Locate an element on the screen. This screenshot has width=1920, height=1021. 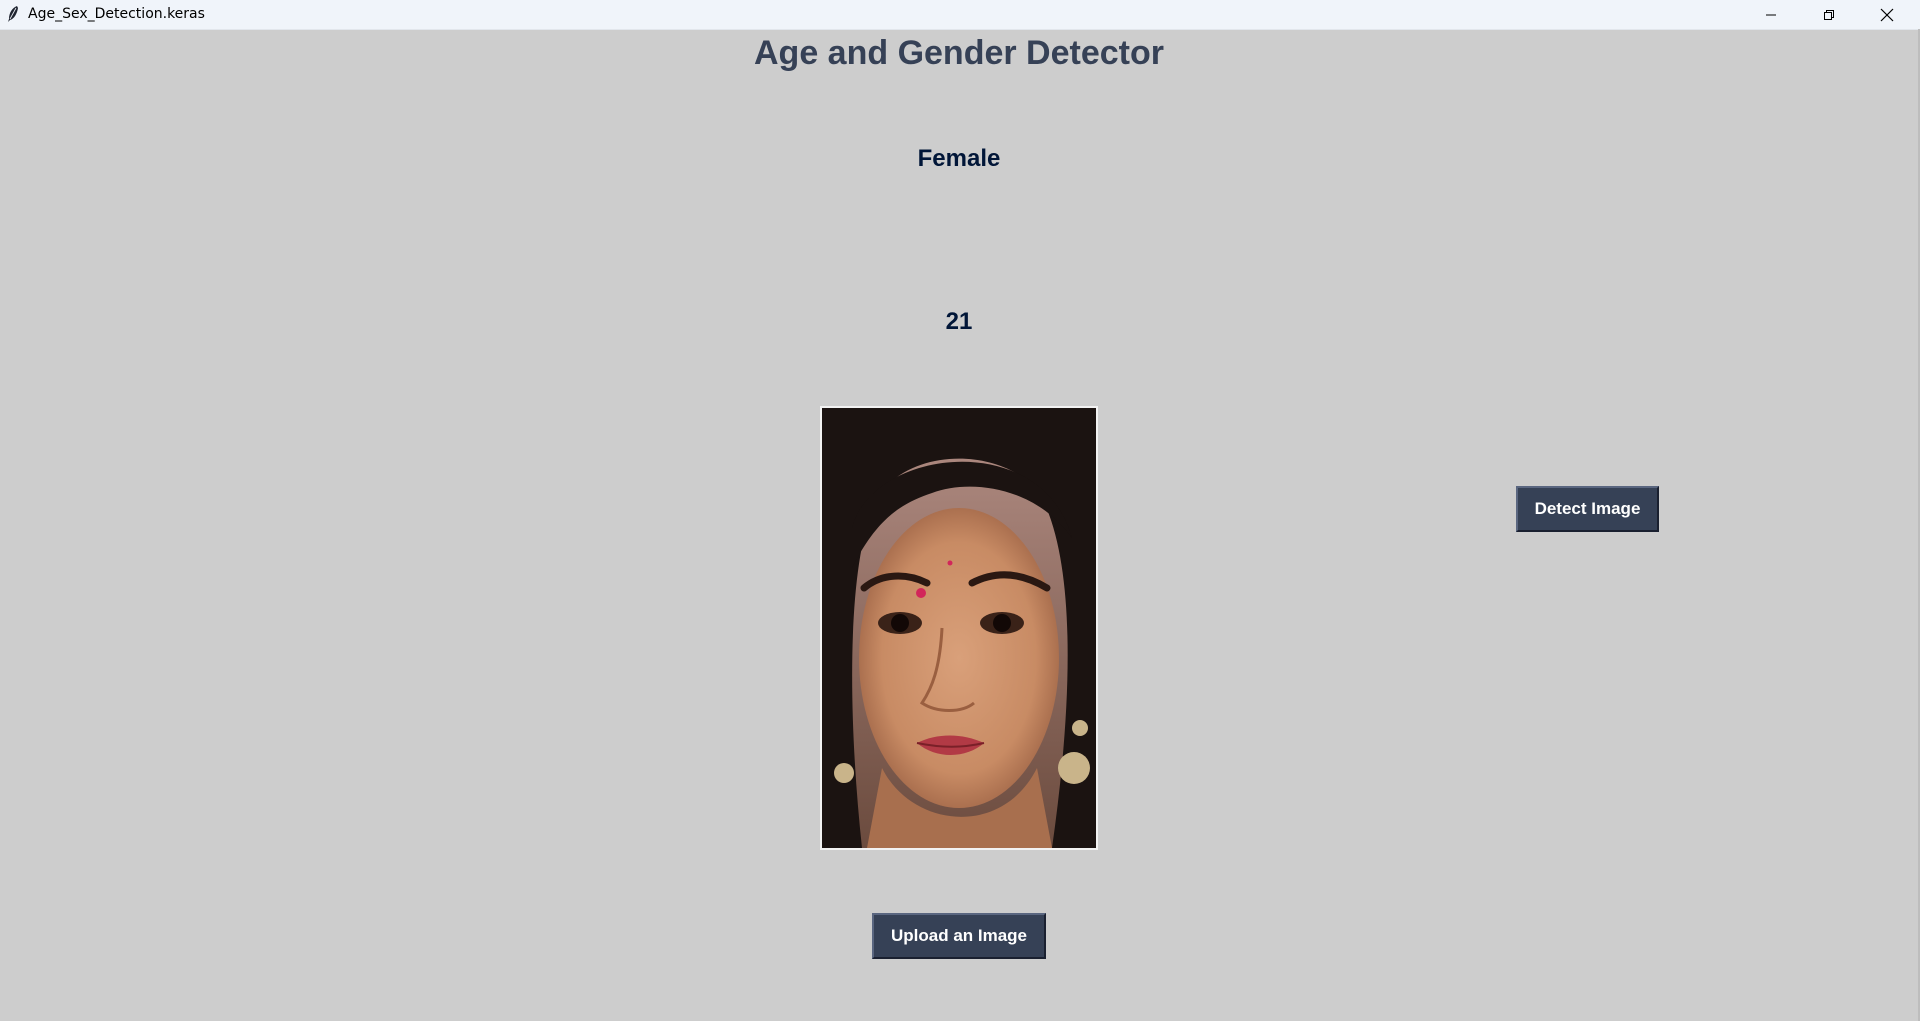
face-photo is located at coordinates (959, 628).